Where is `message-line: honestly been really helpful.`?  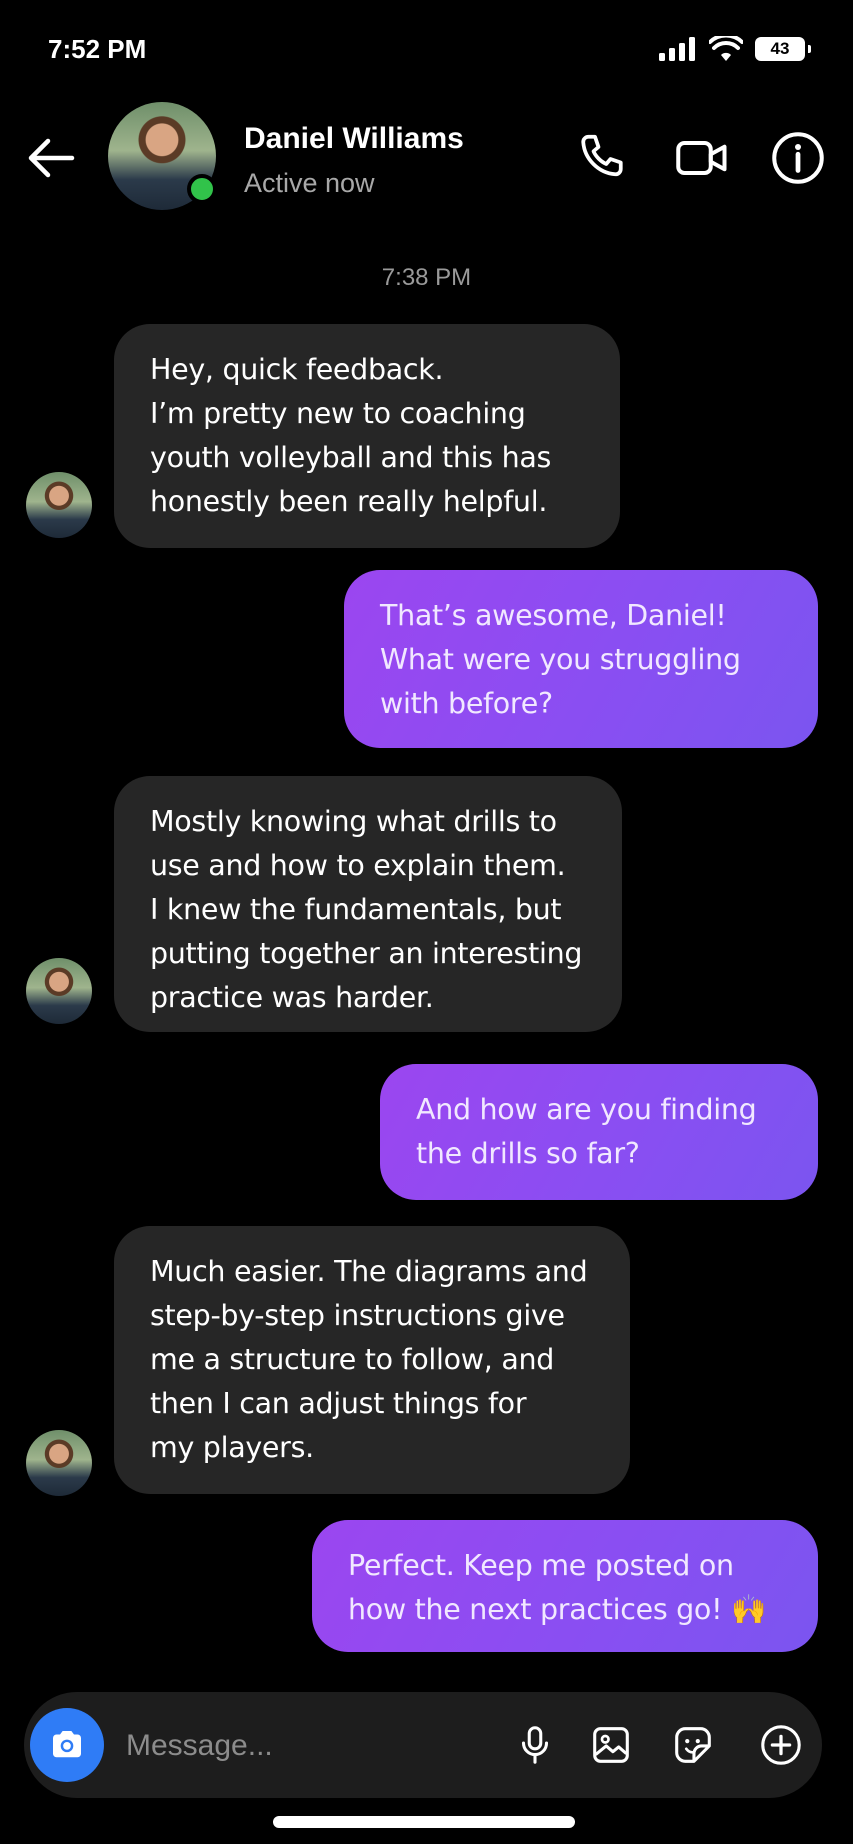
message-line: honestly been really helpful. is located at coordinates (349, 501).